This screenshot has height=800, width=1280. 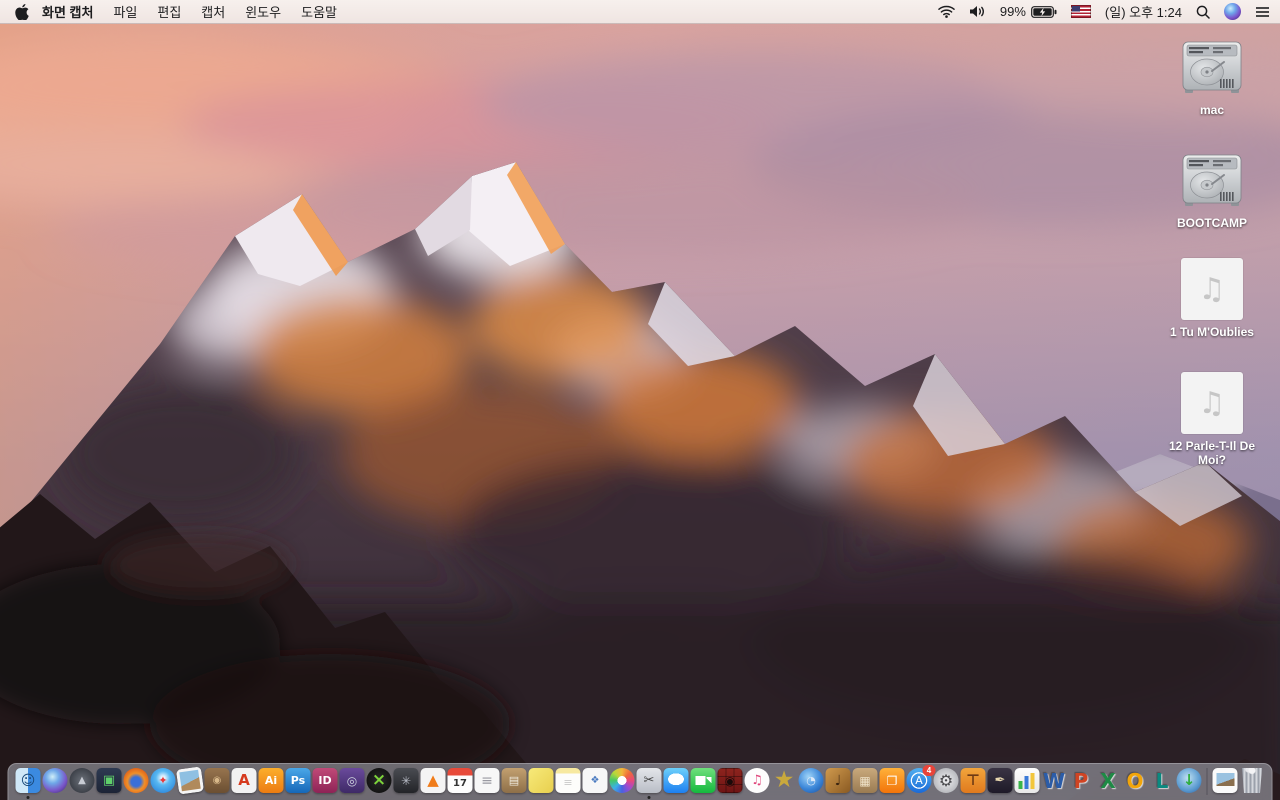 I want to click on dock-messages-icon, so click(x=676, y=780).